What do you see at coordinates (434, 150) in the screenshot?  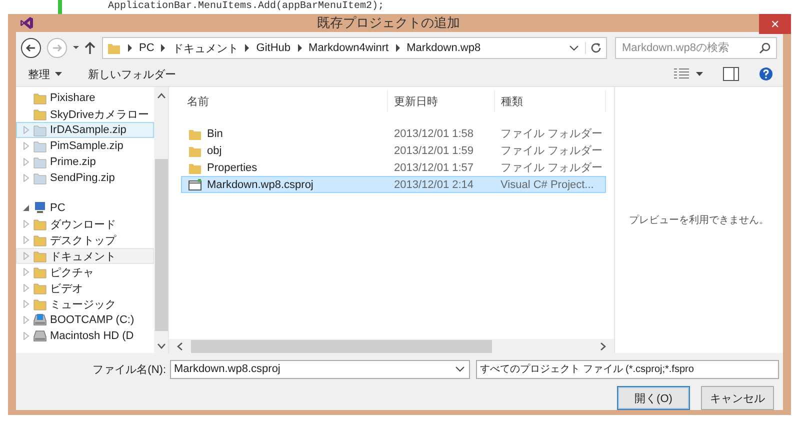 I see `date-cell-text: 2013/12/01 1:59` at bounding box center [434, 150].